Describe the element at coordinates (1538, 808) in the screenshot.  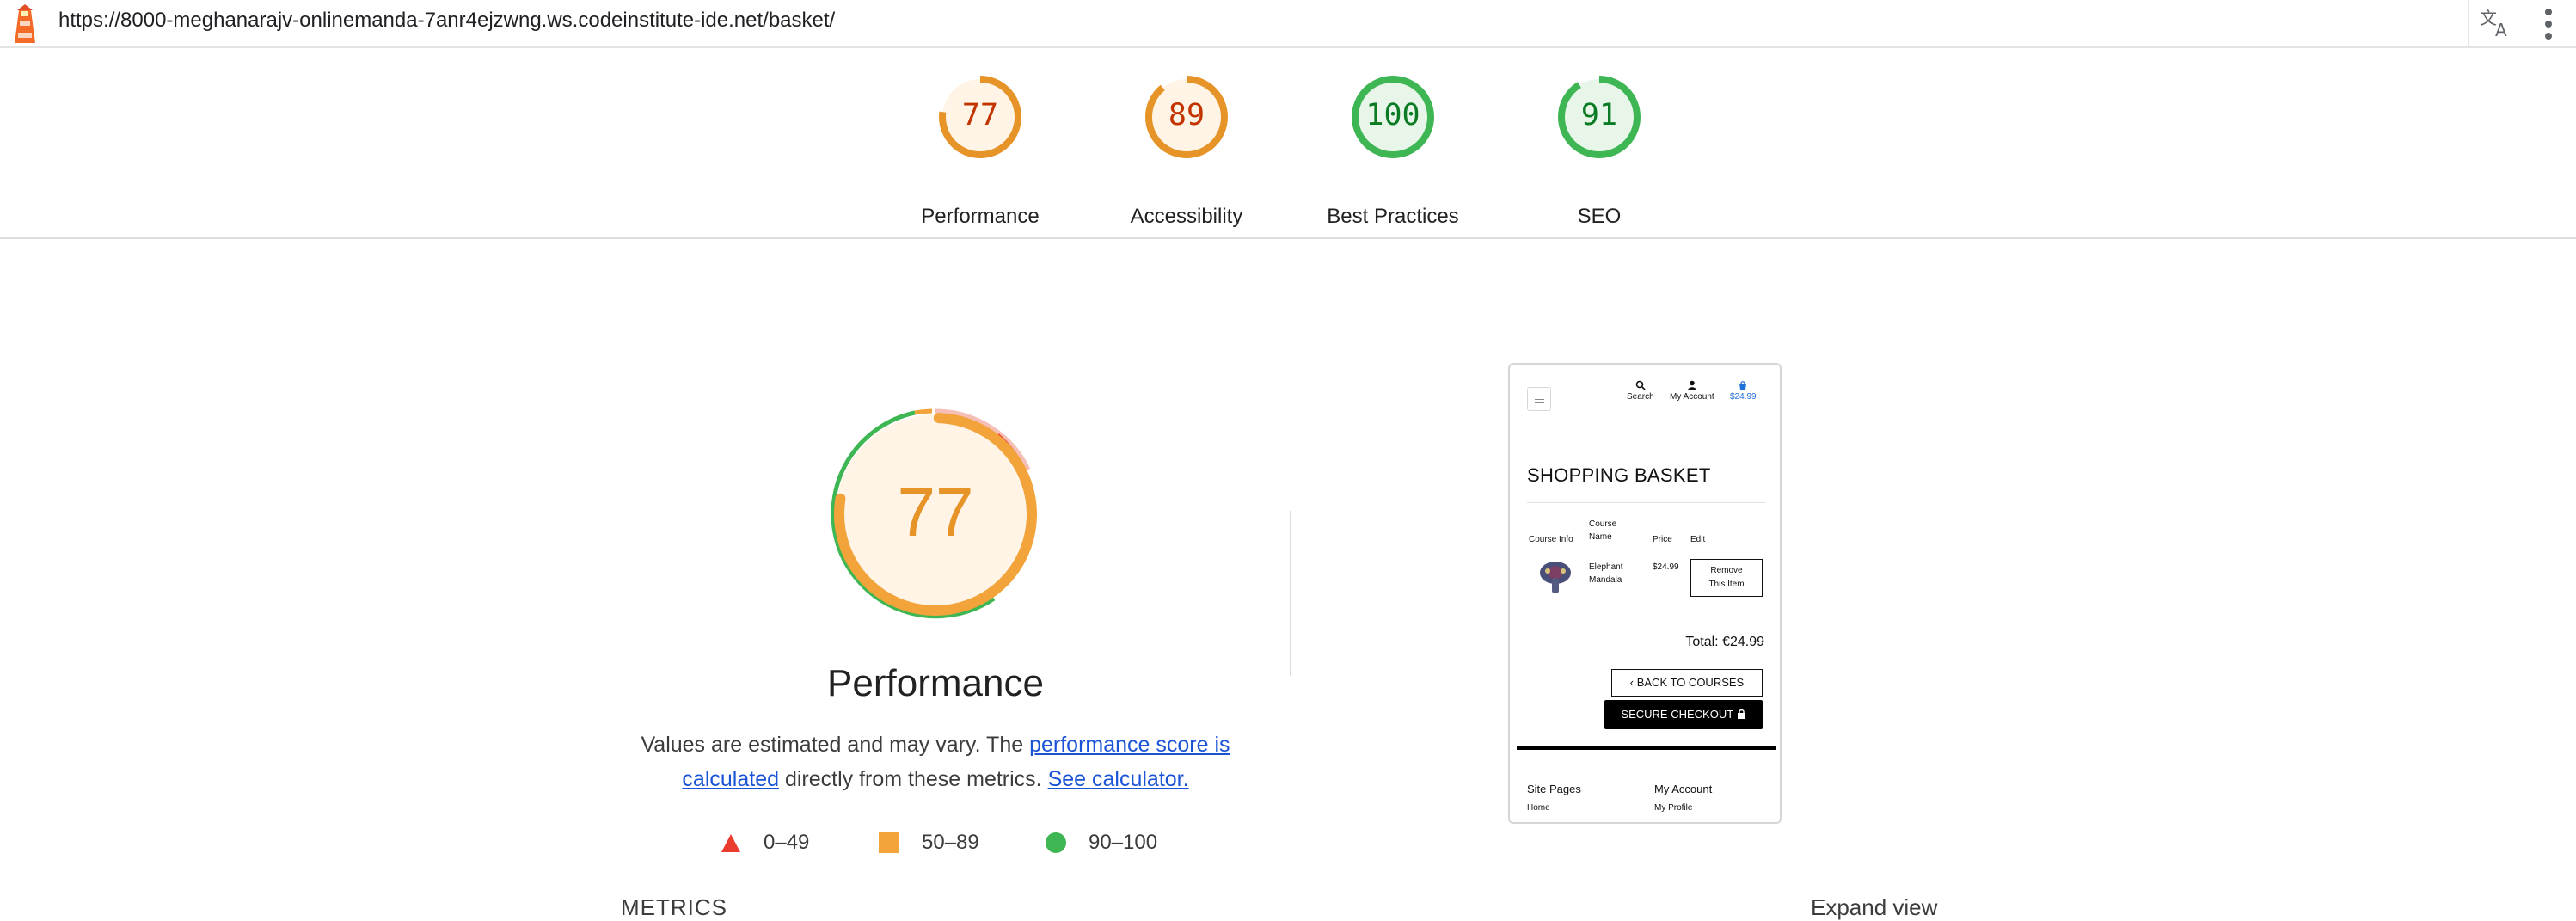
I see `footer-link: Home` at that location.